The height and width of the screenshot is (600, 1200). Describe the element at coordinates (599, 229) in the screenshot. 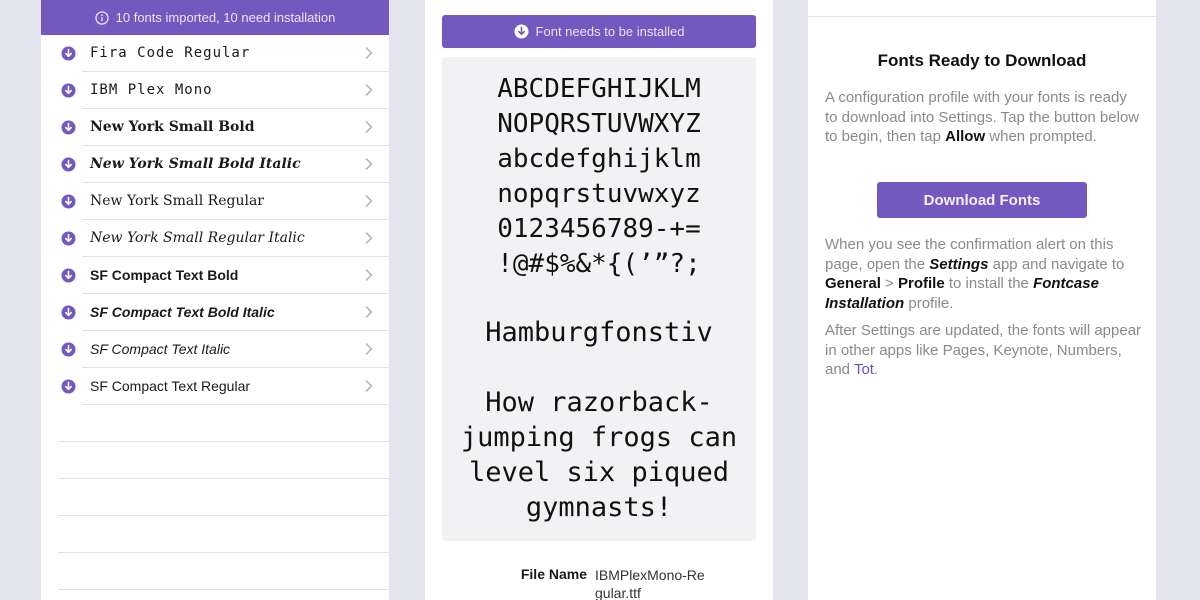

I see `glyph-line: 0123456789-+=` at that location.